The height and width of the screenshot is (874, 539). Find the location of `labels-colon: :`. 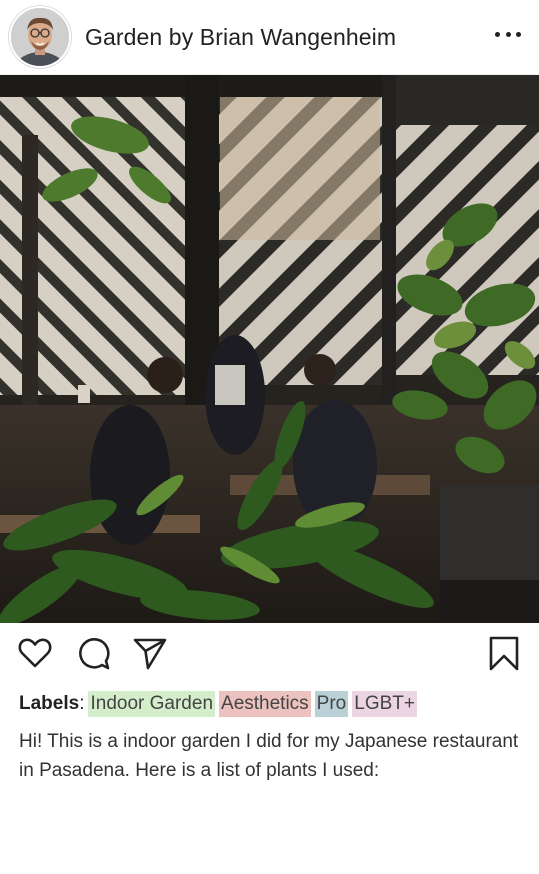

labels-colon: : is located at coordinates (82, 703).